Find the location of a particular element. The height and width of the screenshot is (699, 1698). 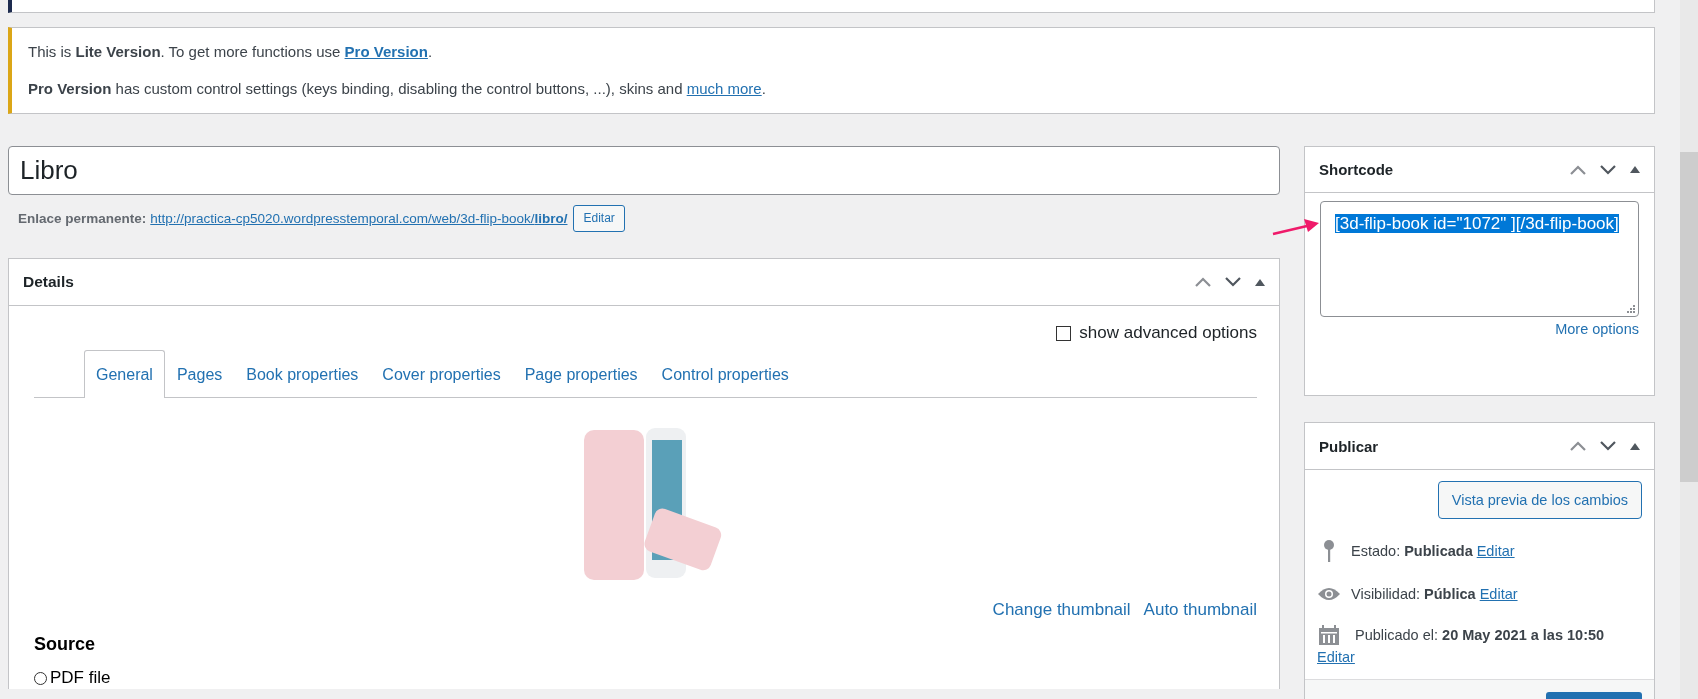

preview-button: Vista previa de los cambios is located at coordinates (1539, 500).